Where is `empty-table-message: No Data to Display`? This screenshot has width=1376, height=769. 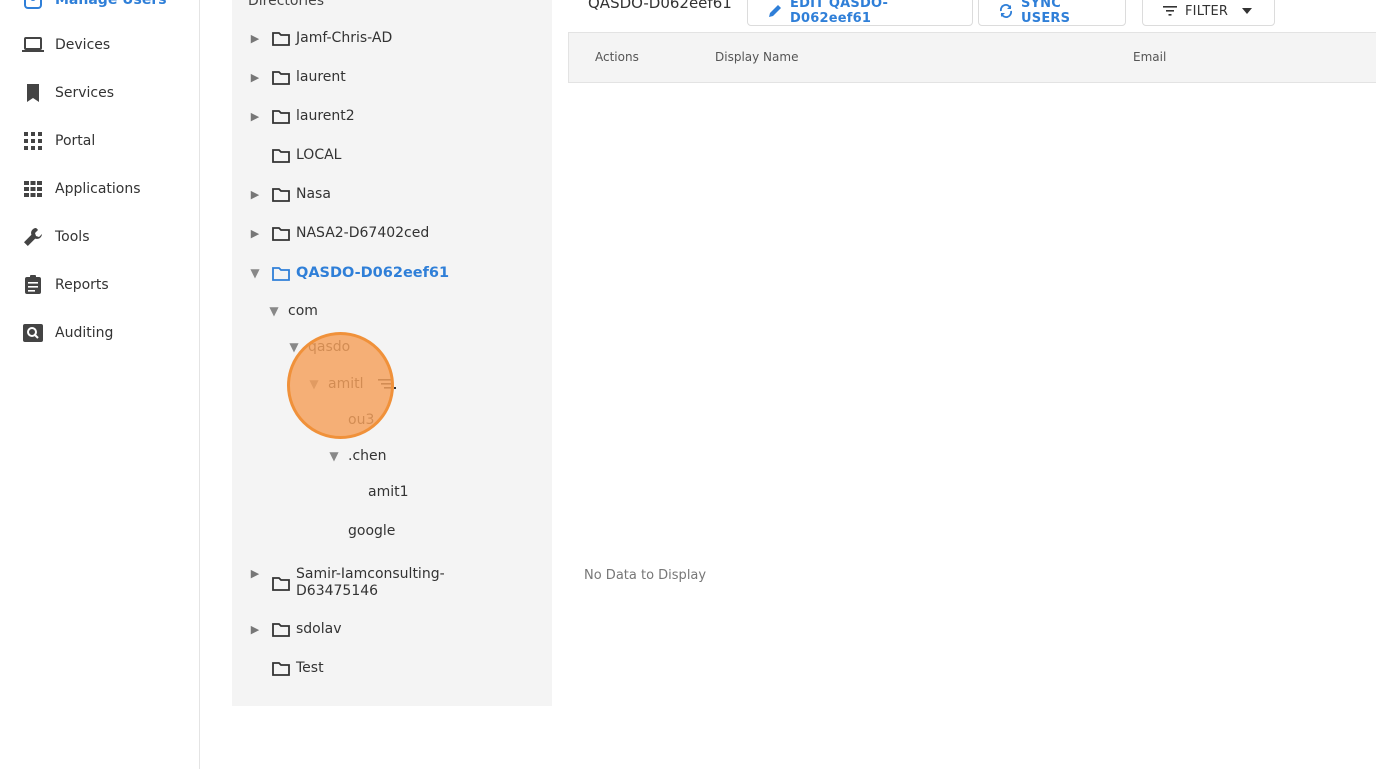
empty-table-message: No Data to Display is located at coordinates (645, 575).